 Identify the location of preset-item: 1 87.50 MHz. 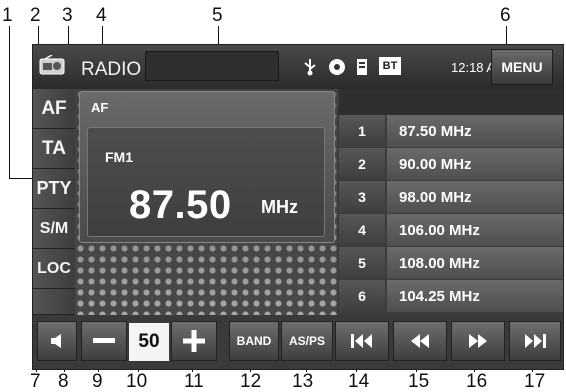
(451, 131).